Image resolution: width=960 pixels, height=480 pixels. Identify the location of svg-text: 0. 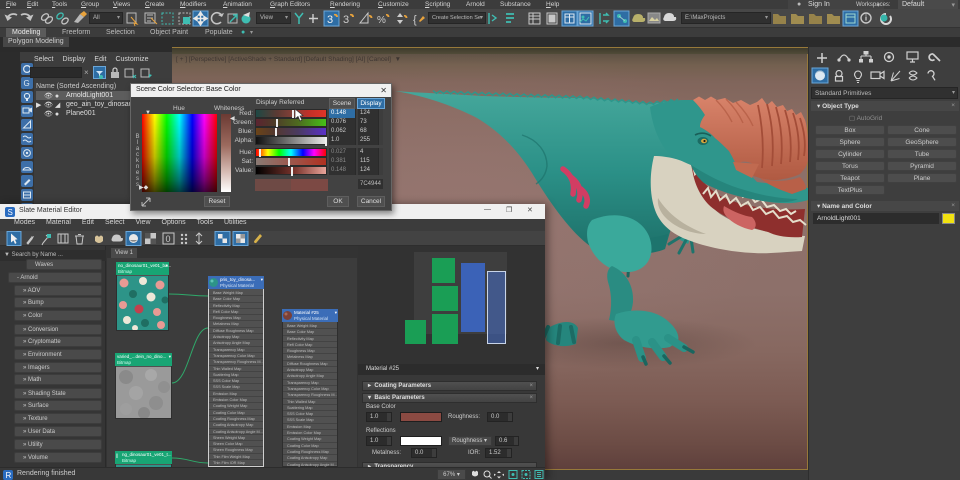
(168, 239).